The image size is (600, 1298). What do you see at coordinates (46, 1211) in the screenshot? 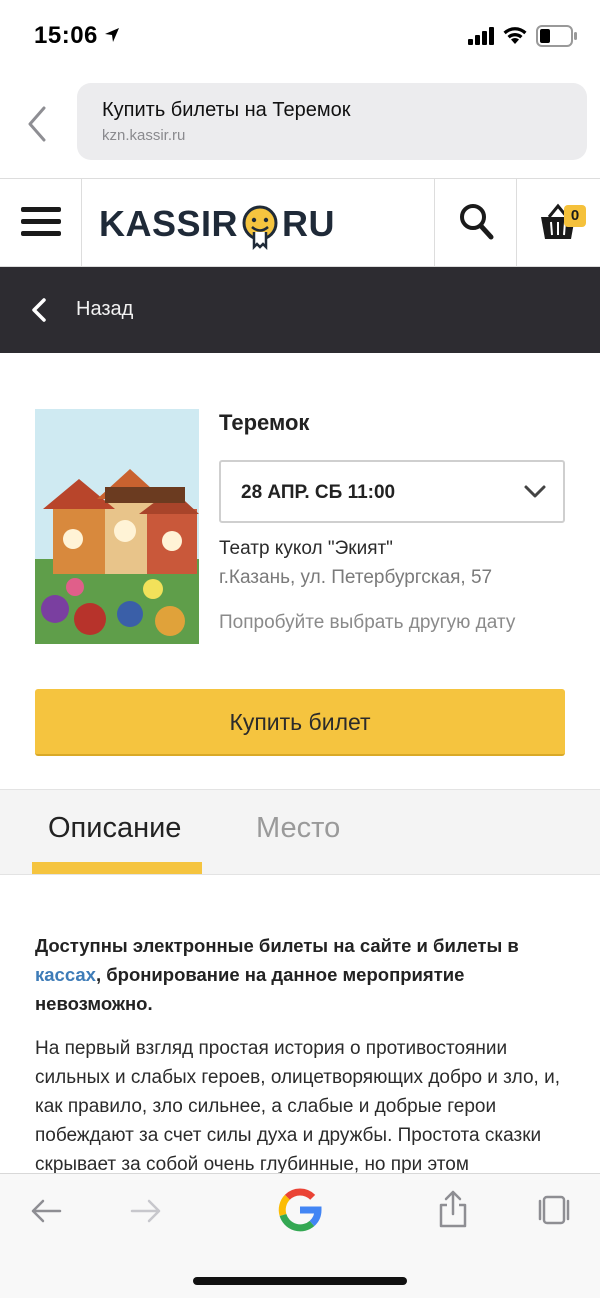
I see `arrow-left-icon` at bounding box center [46, 1211].